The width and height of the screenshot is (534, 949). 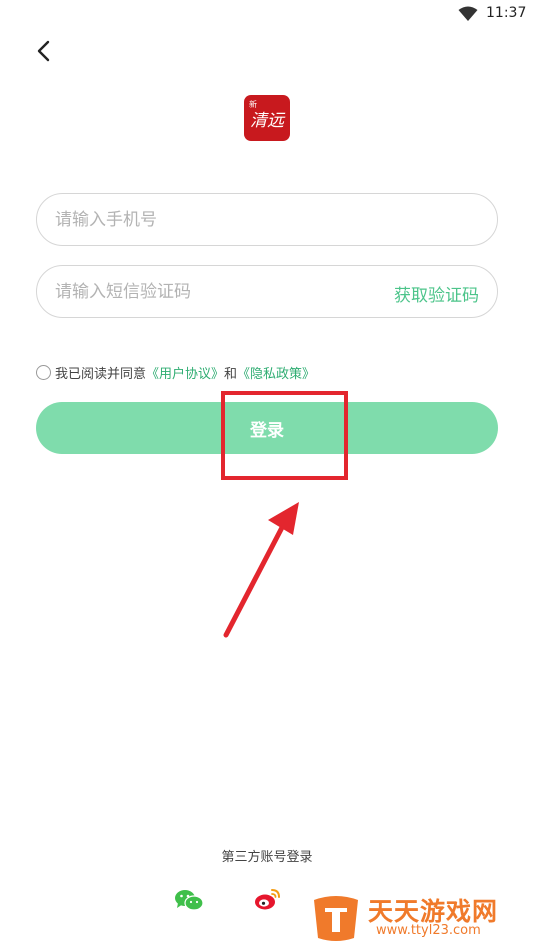 What do you see at coordinates (215, 291) in the screenshot?
I see `sms-code-input` at bounding box center [215, 291].